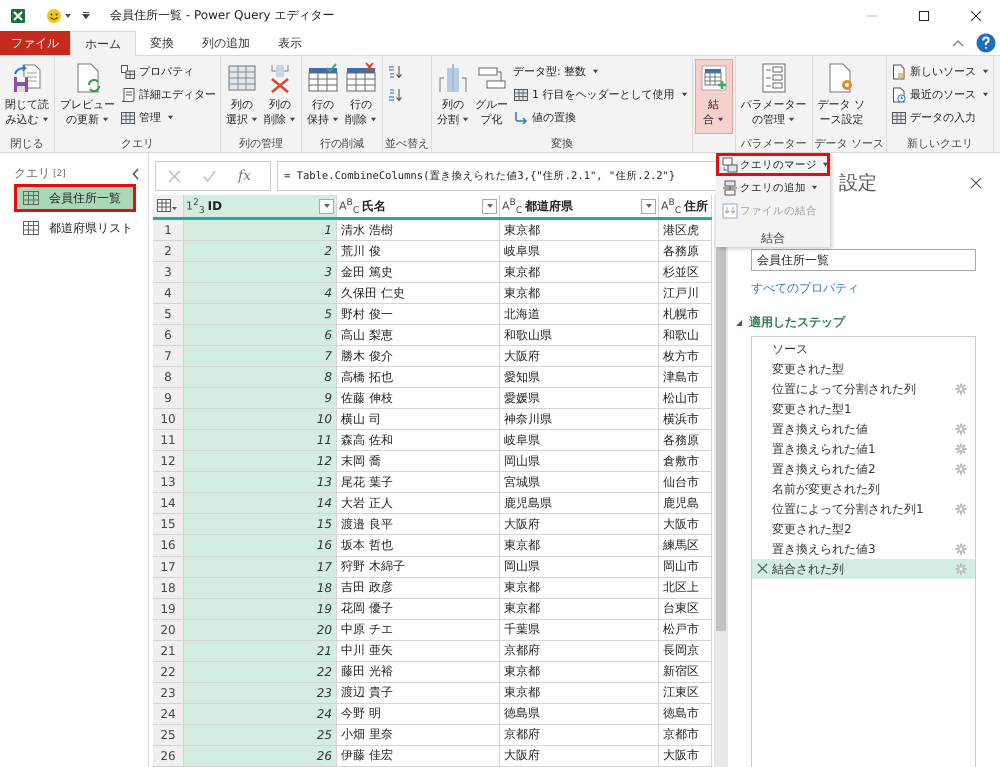 The height and width of the screenshot is (767, 1000). Describe the element at coordinates (863, 409) in the screenshot. I see `step-item: 変更された型1` at that location.